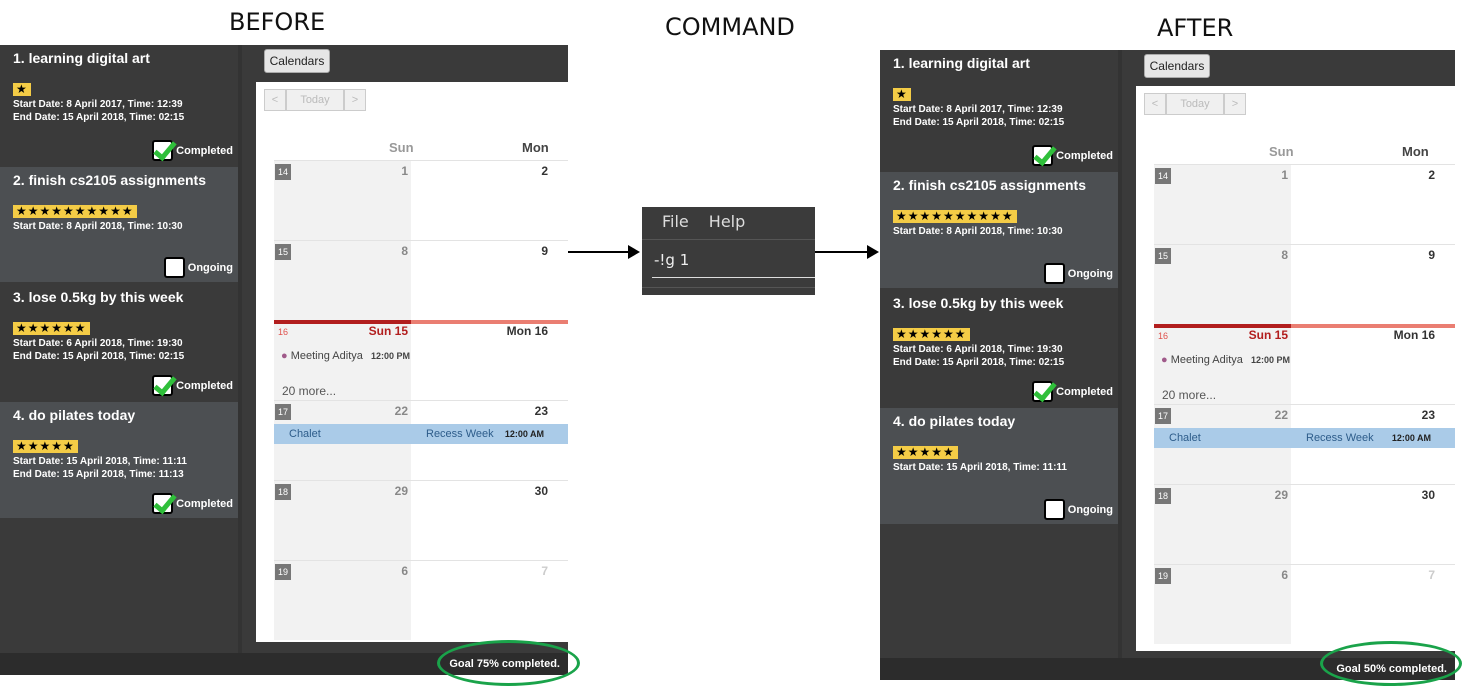 The width and height of the screenshot is (1464, 686). I want to click on goal-date: Start Date: 15 April 2018, Time: 11:11, so click(980, 467).